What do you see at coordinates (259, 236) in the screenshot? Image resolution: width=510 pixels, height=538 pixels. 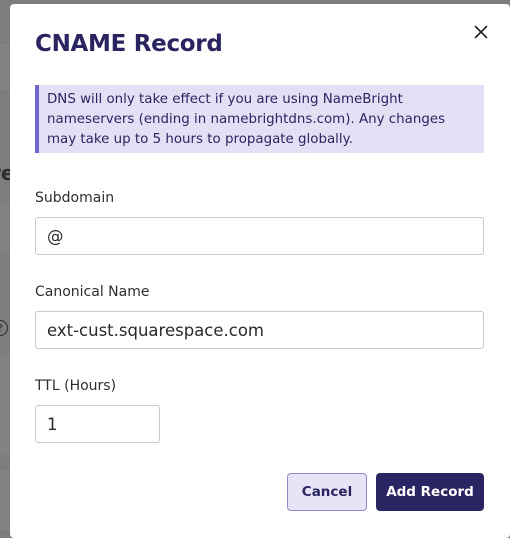 I see `subdomain-input` at bounding box center [259, 236].